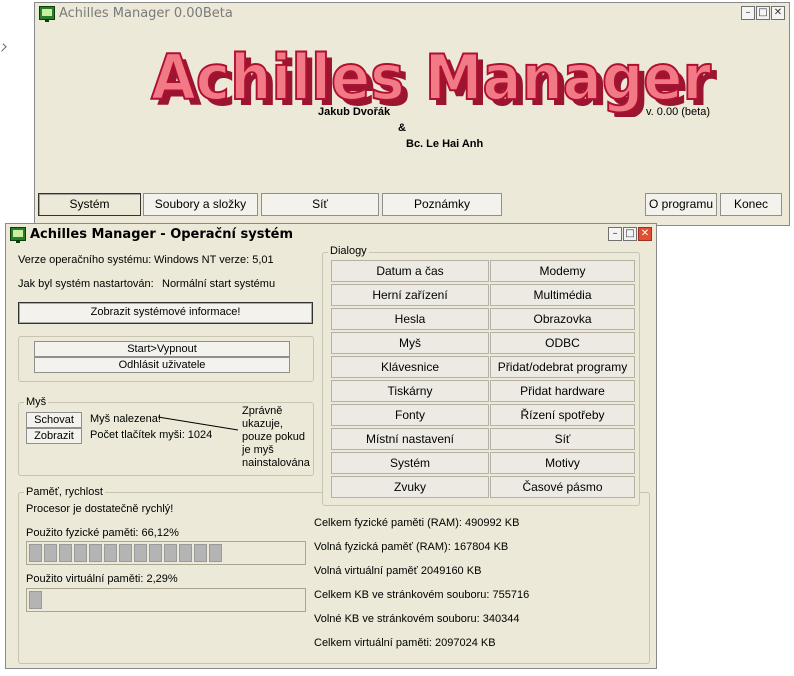  Describe the element at coordinates (410, 415) in the screenshot. I see `dialog-fonts-button: Fonty` at that location.